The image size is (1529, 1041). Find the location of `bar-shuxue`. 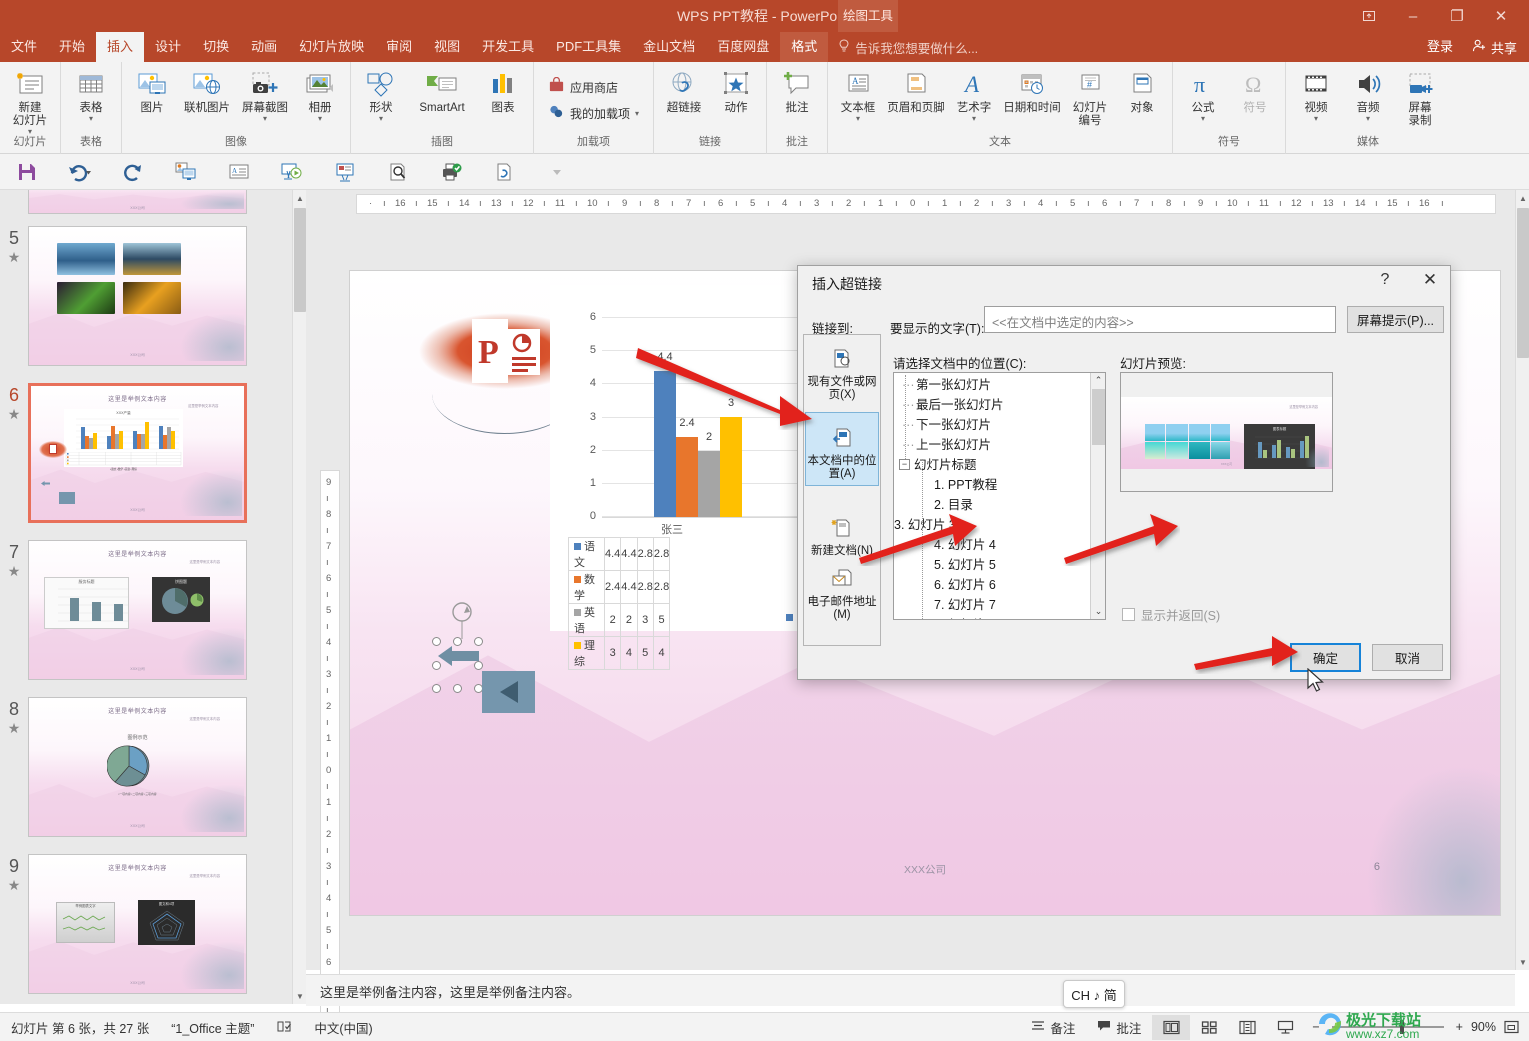

bar-shuxue is located at coordinates (687, 477).